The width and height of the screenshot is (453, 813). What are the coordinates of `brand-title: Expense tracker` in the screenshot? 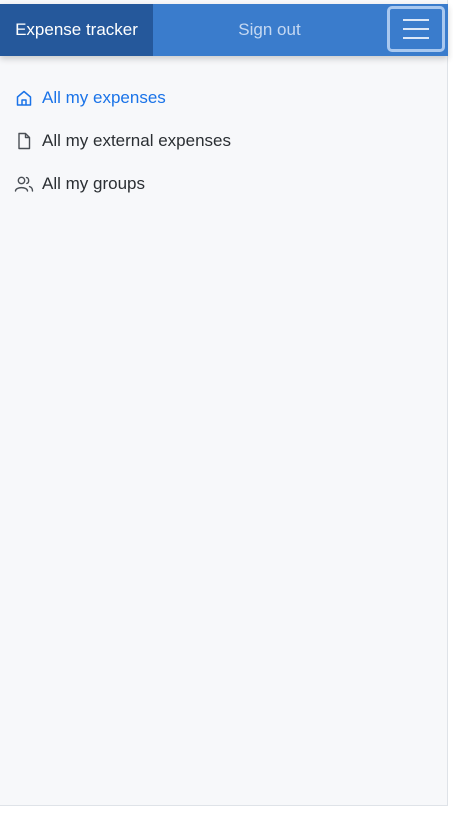 It's located at (76, 30).